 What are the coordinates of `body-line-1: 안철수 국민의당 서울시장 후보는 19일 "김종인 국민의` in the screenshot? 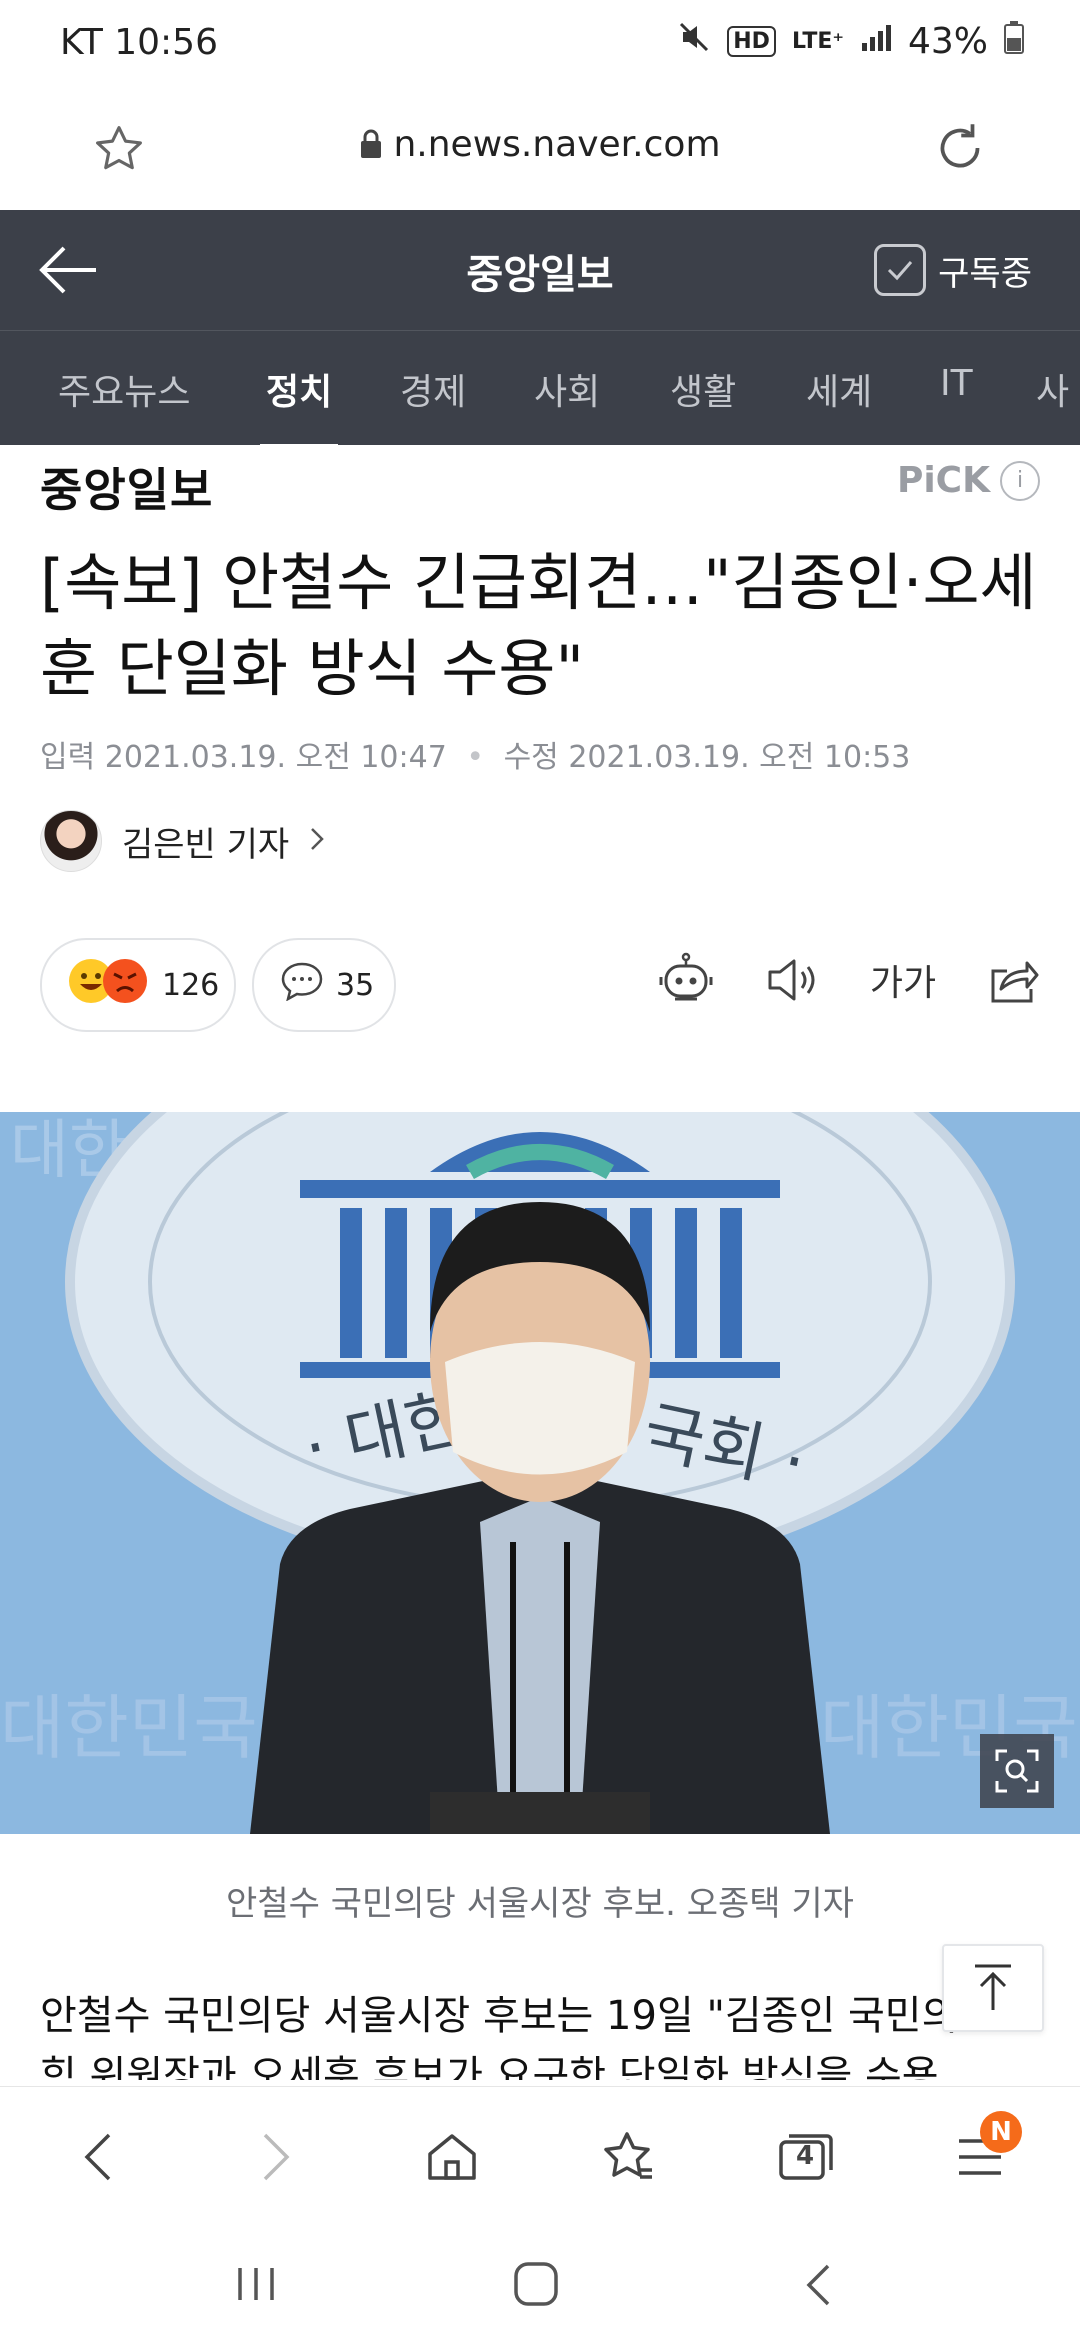 It's located at (499, 2016).